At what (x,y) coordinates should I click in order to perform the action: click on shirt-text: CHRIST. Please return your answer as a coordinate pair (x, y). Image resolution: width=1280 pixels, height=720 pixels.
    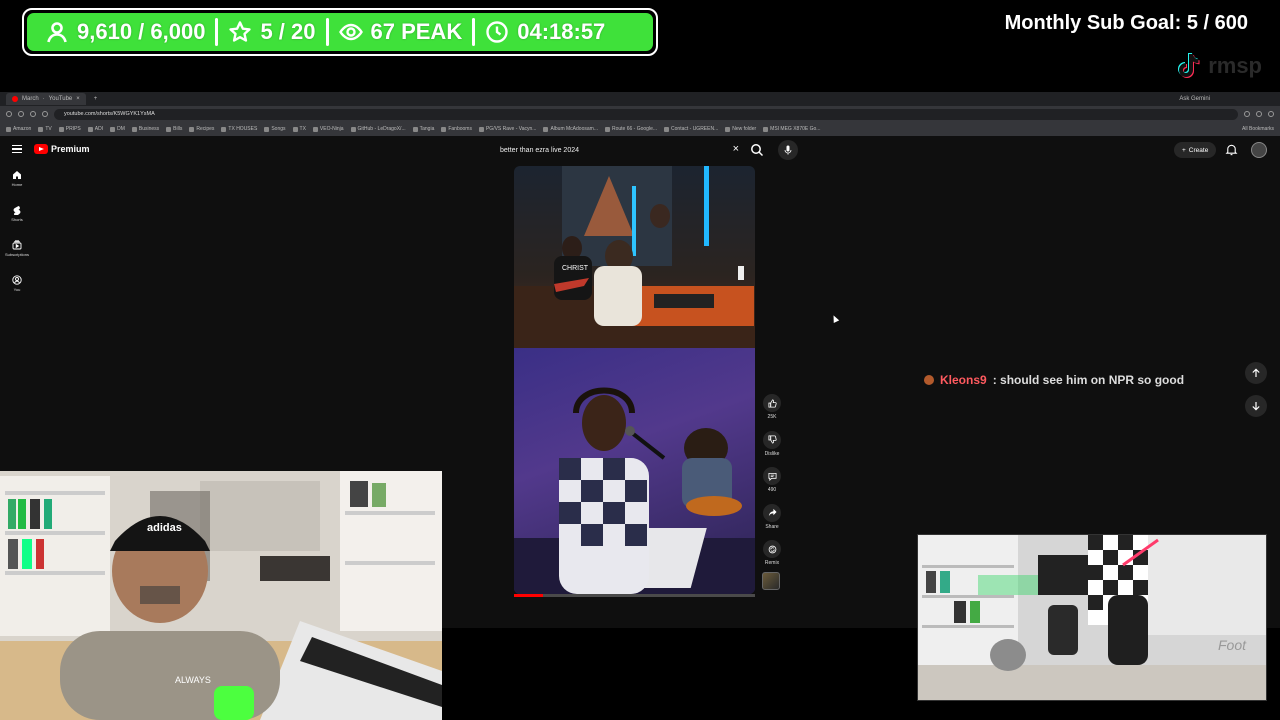
    Looking at the image, I should click on (575, 268).